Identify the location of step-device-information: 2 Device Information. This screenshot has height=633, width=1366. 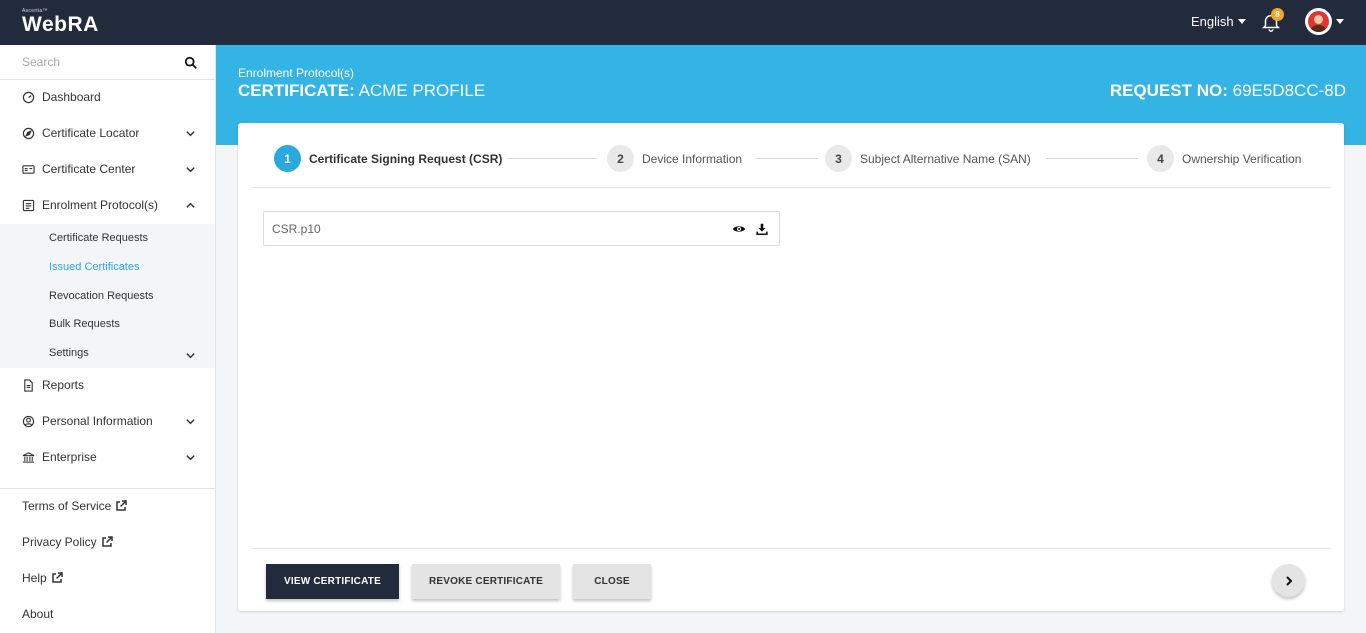
(674, 158).